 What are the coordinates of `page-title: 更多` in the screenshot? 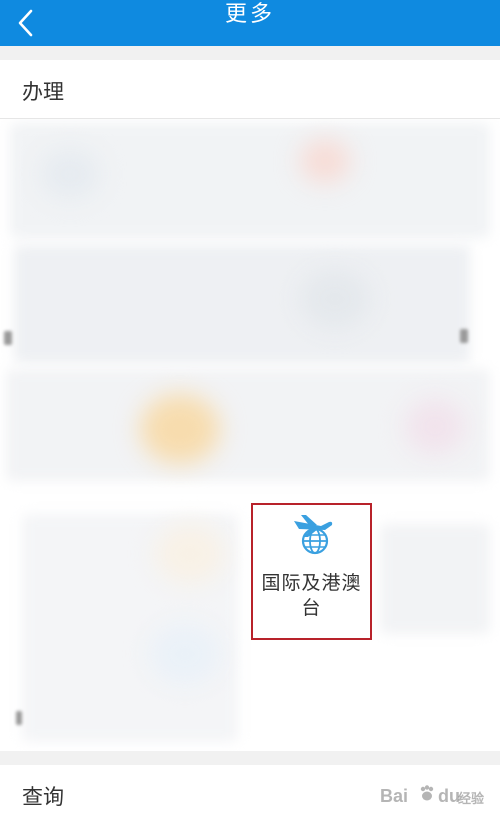 It's located at (249, 14).